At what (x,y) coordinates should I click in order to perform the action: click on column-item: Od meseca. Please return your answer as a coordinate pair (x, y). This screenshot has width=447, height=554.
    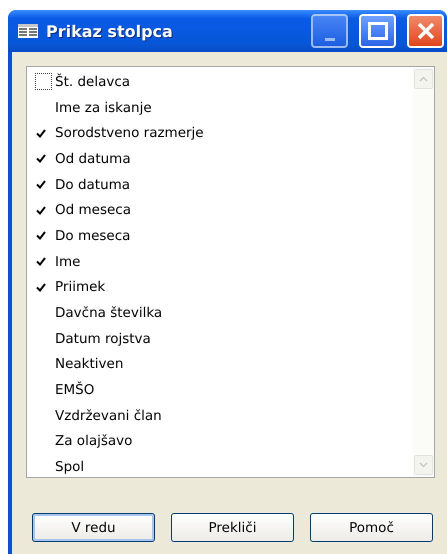
    Looking at the image, I should click on (93, 210).